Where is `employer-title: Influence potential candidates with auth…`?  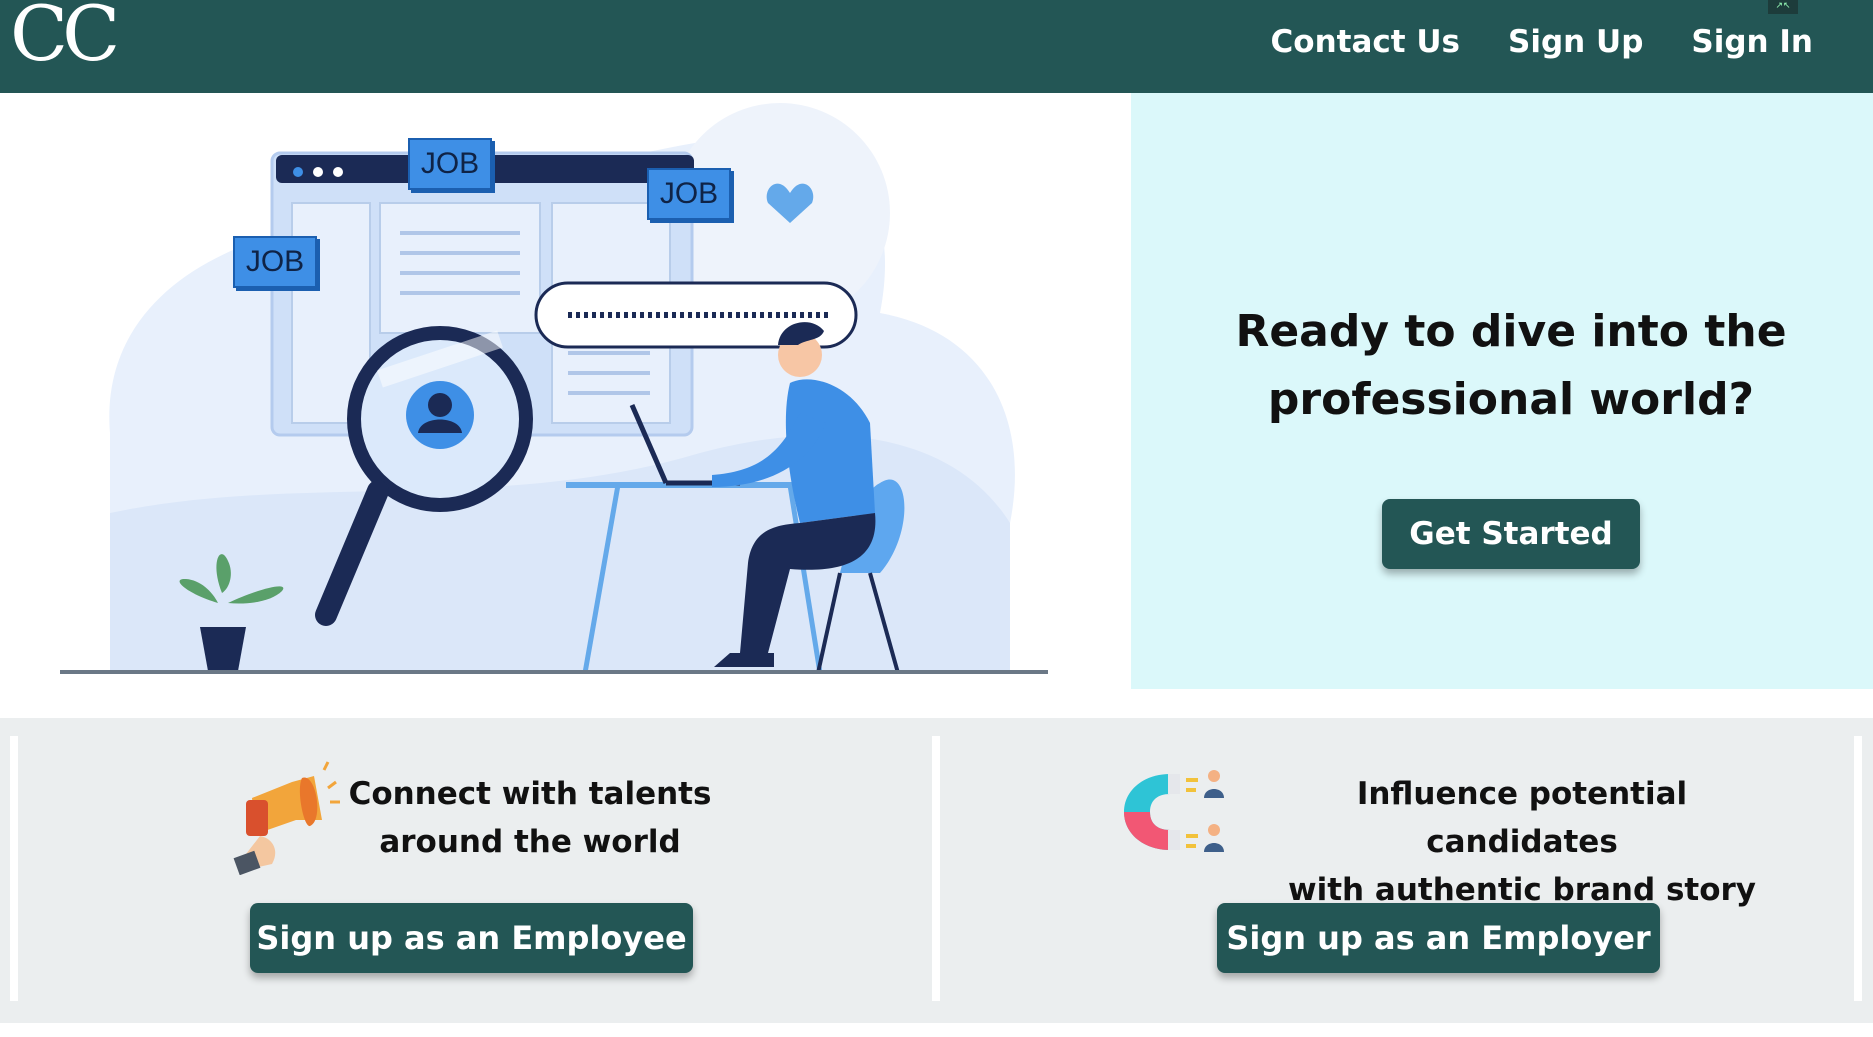 employer-title: Influence potential candidates with auth… is located at coordinates (1522, 842).